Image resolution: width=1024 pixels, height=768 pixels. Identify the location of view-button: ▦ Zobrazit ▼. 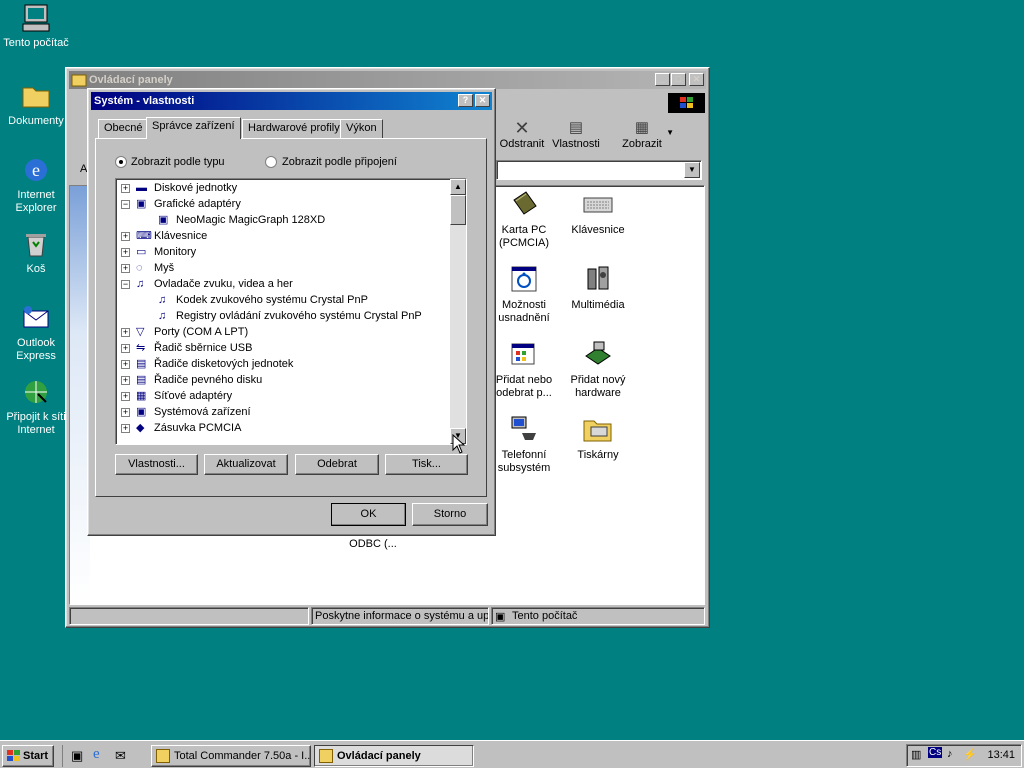
(642, 137).